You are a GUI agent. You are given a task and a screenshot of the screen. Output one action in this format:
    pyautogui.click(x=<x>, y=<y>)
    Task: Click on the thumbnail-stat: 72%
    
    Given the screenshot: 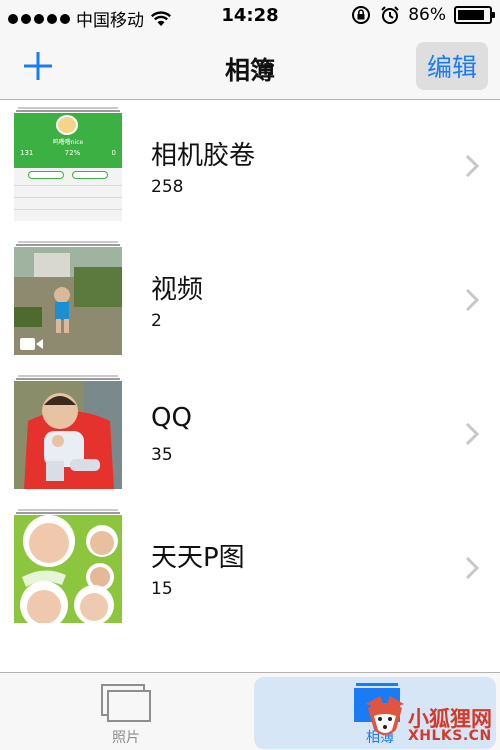 What is the action you would take?
    pyautogui.click(x=72, y=153)
    